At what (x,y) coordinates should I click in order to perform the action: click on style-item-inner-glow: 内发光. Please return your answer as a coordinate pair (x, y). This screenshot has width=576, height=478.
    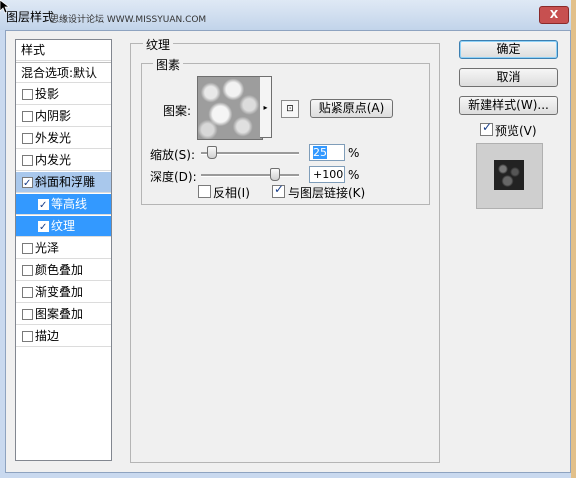
    Looking at the image, I should click on (63, 160).